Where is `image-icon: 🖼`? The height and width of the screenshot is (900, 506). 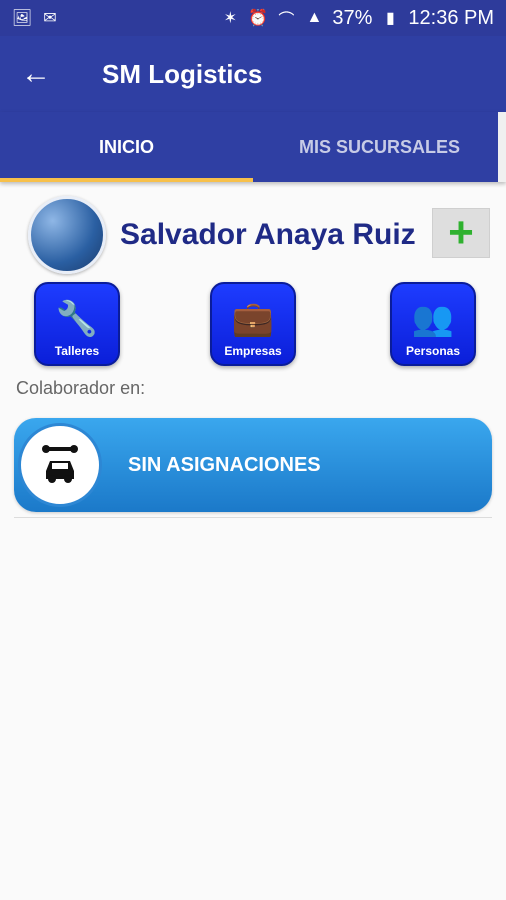 image-icon: 🖼 is located at coordinates (22, 18).